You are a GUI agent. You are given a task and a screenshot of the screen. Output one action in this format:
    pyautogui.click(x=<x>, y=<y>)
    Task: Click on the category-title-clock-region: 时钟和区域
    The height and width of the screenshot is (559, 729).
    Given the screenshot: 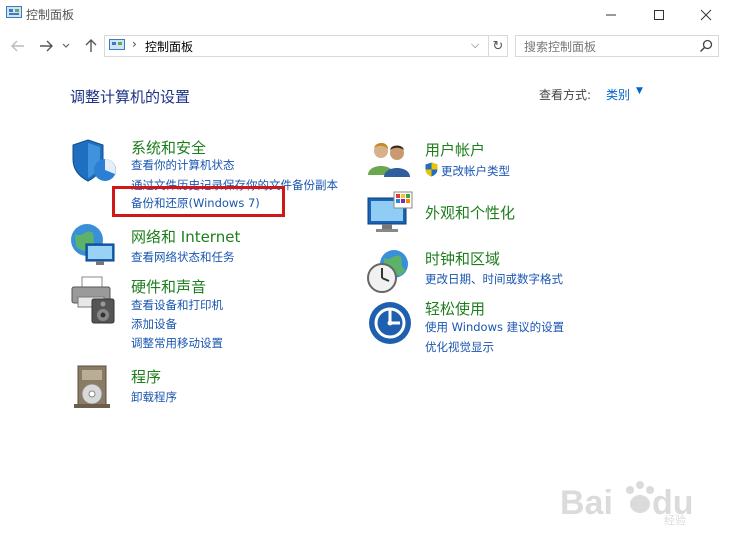 What is the action you would take?
    pyautogui.click(x=462, y=258)
    